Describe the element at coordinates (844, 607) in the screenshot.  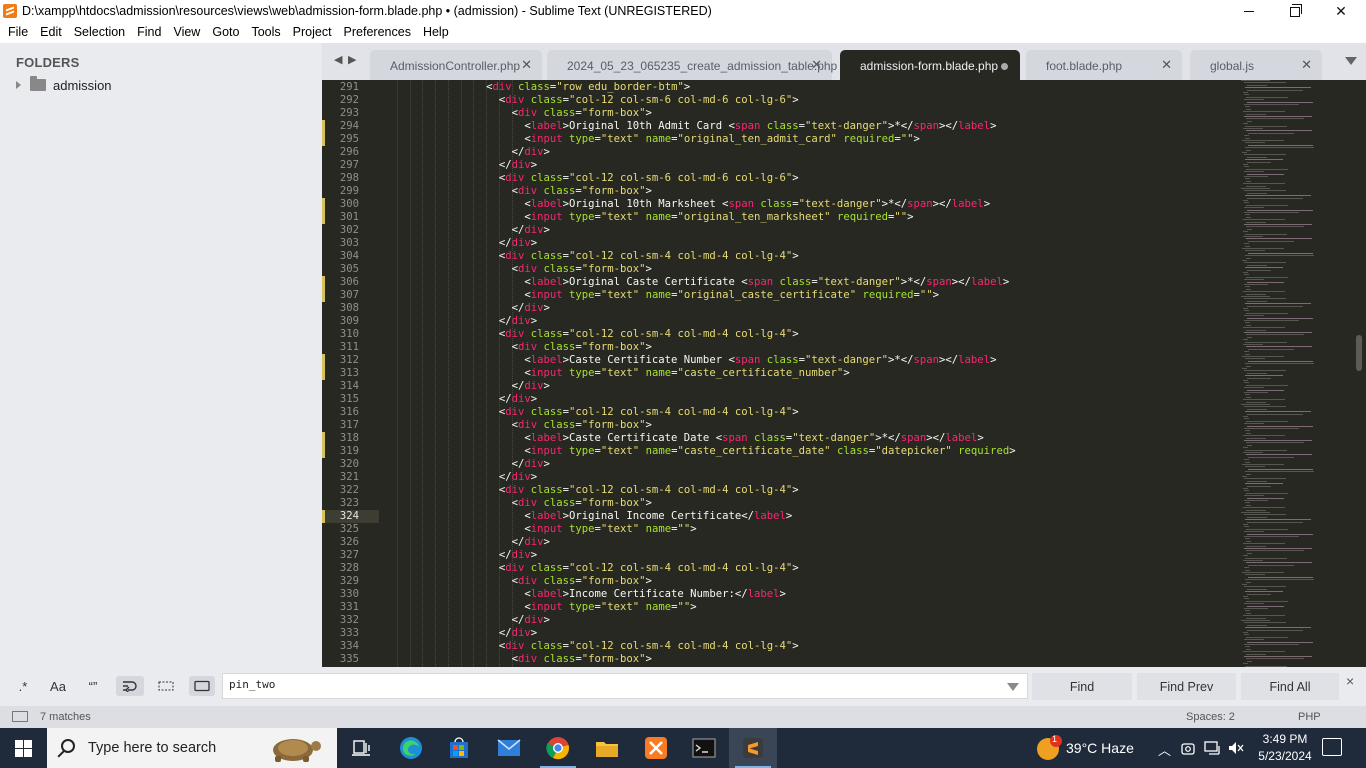
I see `code-line: 331 <input type="text" name="">` at that location.